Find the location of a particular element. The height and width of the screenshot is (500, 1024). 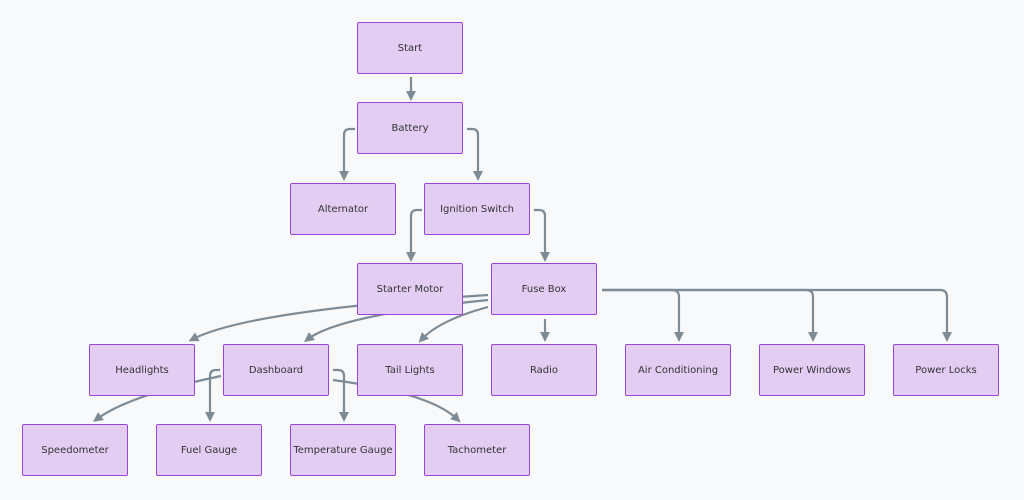

node-ignition-switch: Ignition Switch is located at coordinates (477, 209).